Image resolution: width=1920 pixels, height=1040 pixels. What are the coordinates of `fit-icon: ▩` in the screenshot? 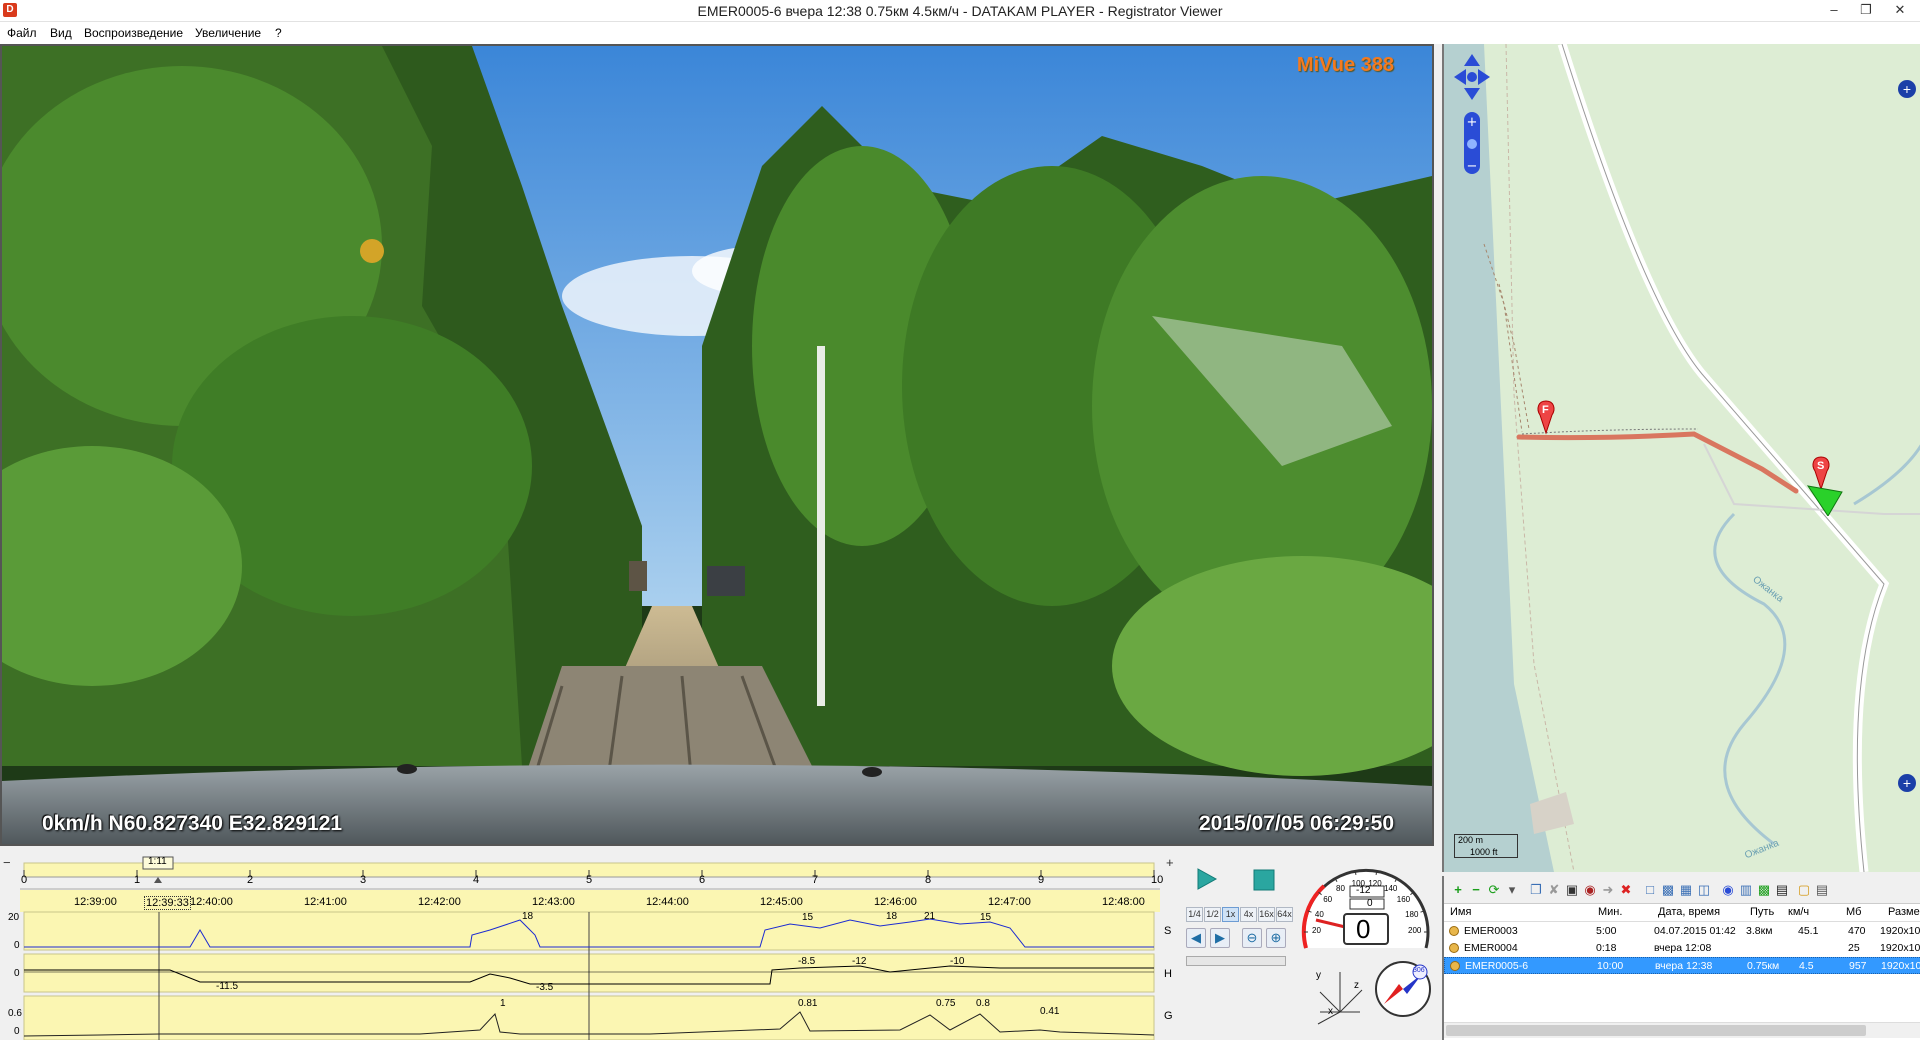 It's located at (1668, 890).